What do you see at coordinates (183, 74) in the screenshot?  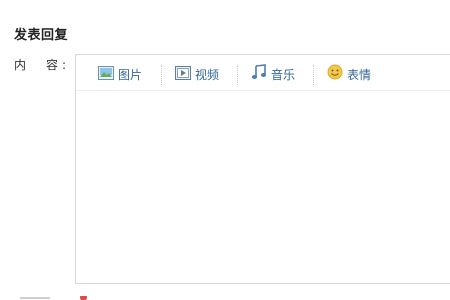 I see `video-icon` at bounding box center [183, 74].